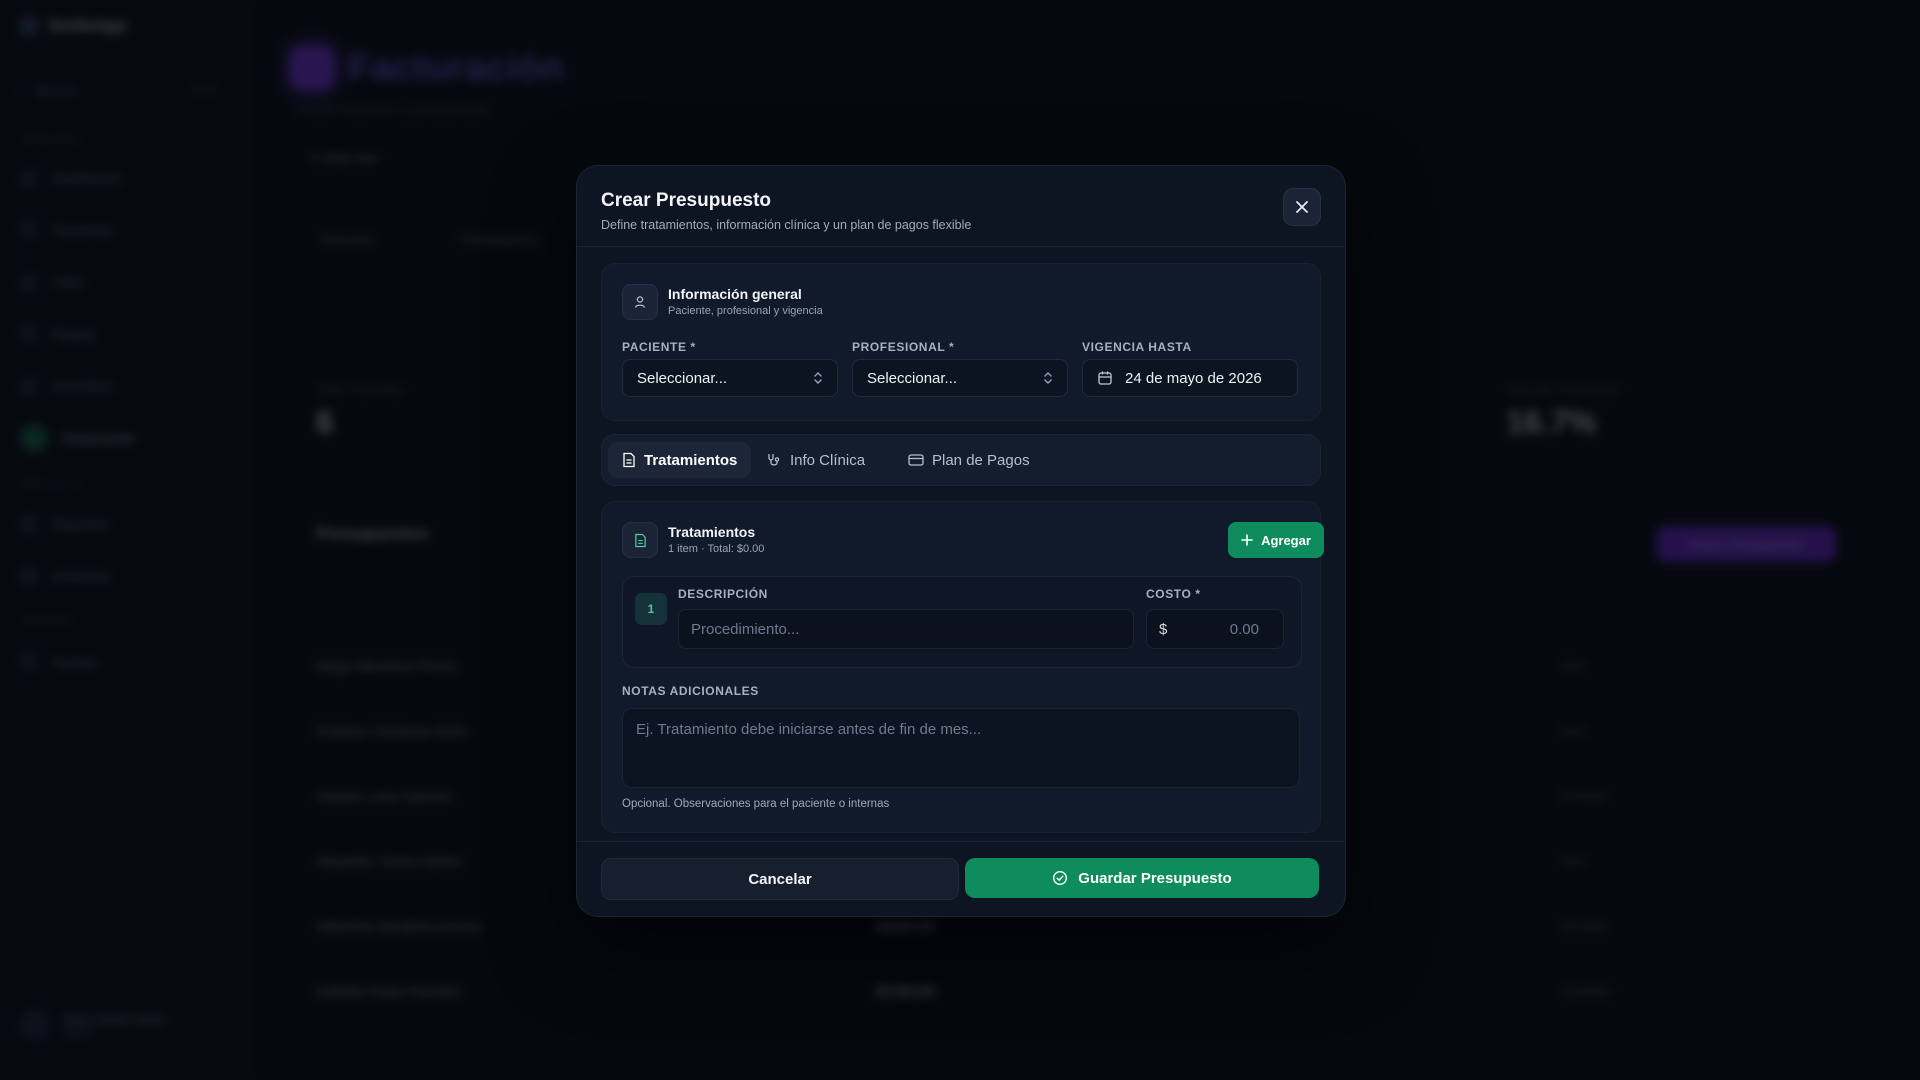 This screenshot has width=1920, height=1080. I want to click on modal-tabs: Tratamientos Info Clínica Plan de Pagos, so click(961, 460).